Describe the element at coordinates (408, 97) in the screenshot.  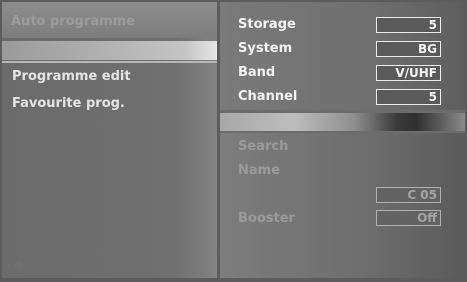
I see `channel-value-field: 5` at that location.